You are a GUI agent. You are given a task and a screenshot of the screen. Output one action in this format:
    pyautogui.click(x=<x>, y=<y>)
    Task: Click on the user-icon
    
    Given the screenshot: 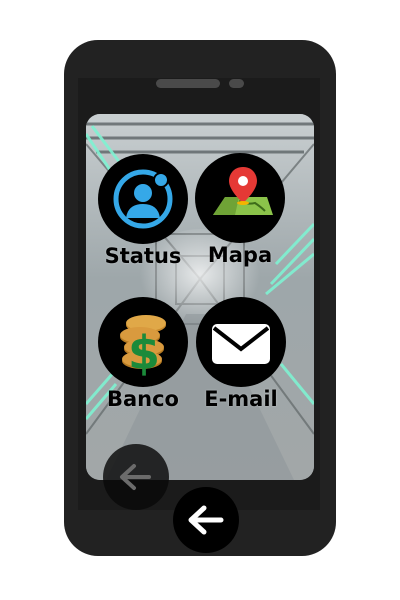 What is the action you would take?
    pyautogui.click(x=143, y=199)
    